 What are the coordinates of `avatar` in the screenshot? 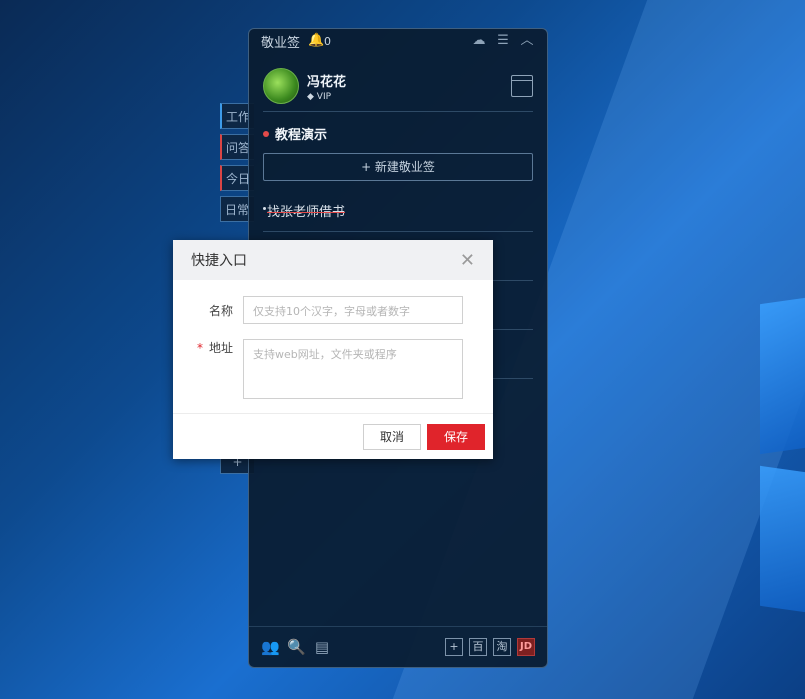 It's located at (281, 86).